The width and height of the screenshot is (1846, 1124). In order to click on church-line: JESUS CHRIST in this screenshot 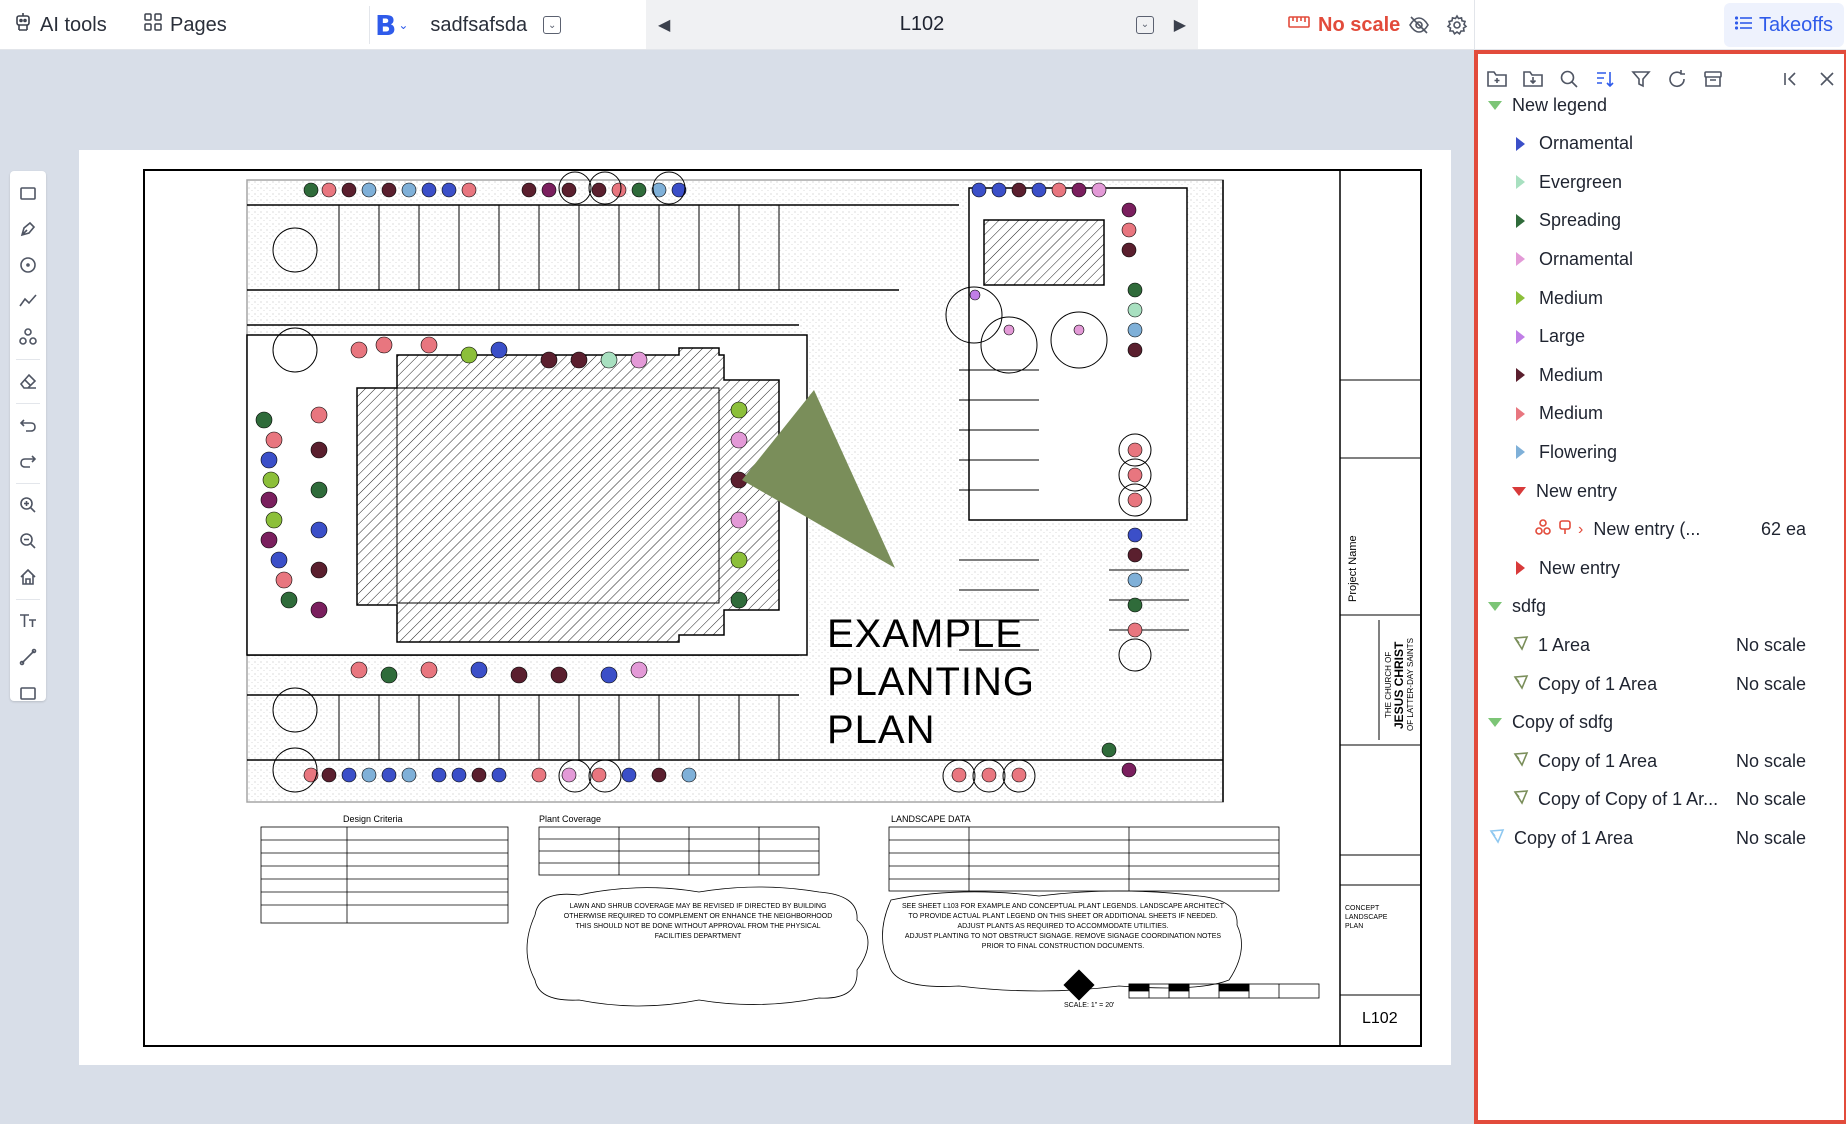, I will do `click(1399, 685)`.